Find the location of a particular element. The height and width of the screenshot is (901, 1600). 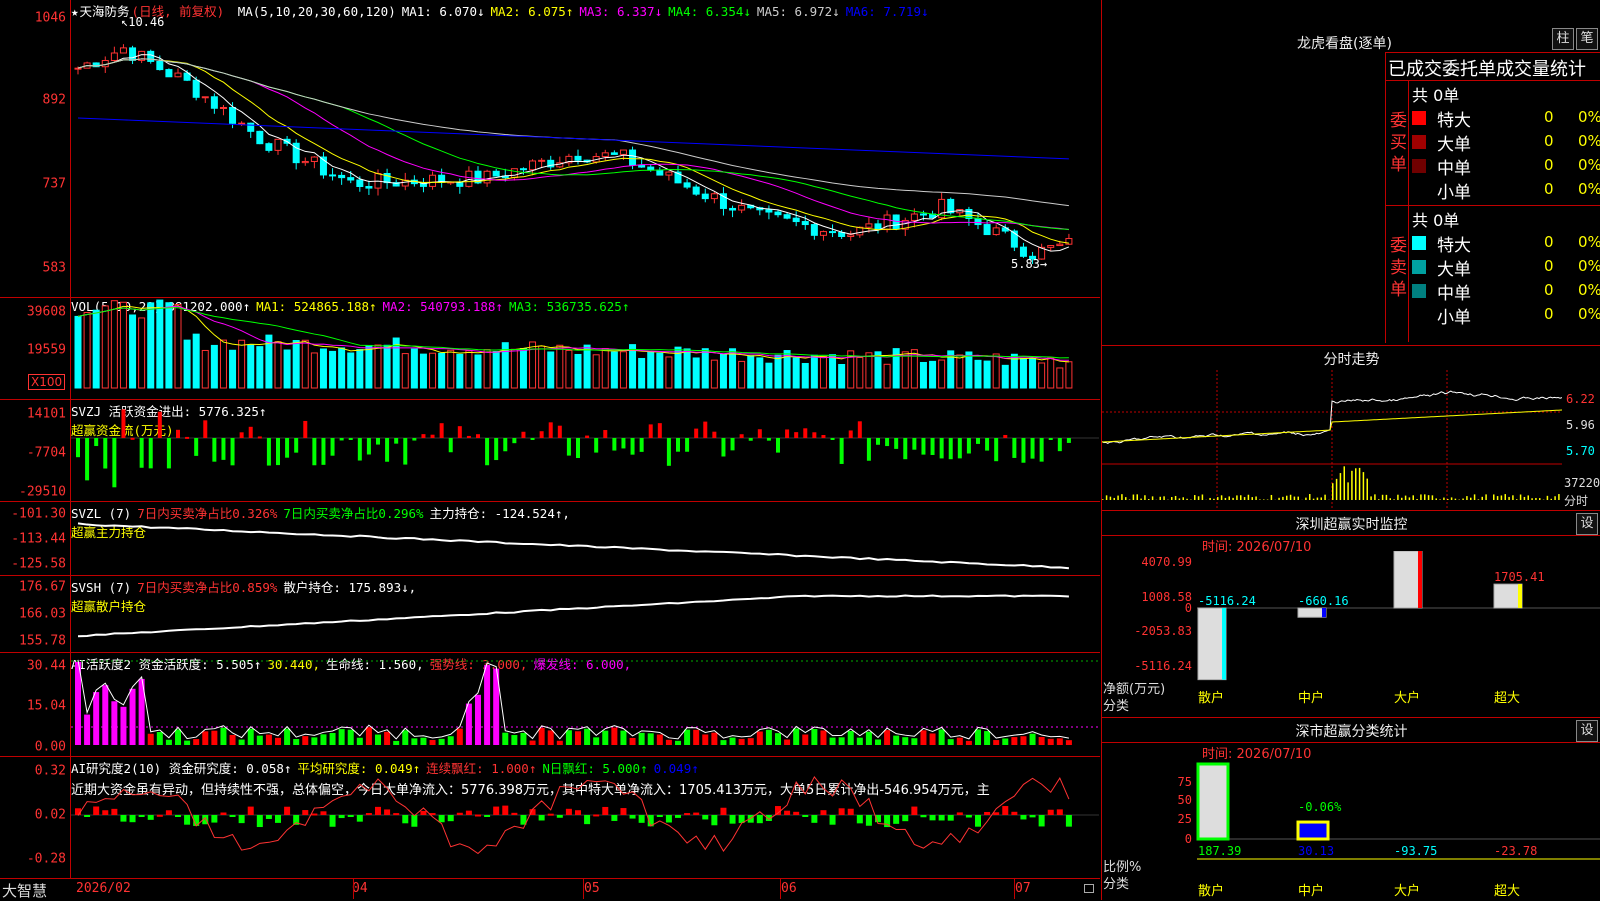

fenshi-vol-unit: 分时 is located at coordinates (1576, 500).